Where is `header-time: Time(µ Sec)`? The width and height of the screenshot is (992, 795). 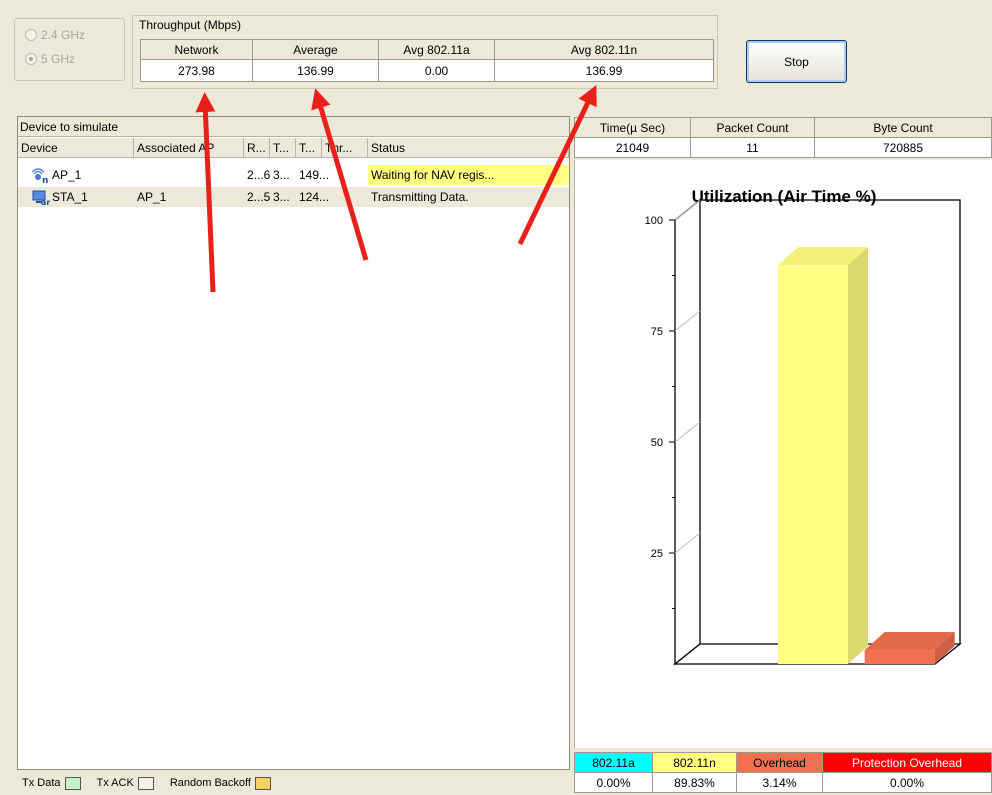
header-time: Time(µ Sec) is located at coordinates (632, 127).